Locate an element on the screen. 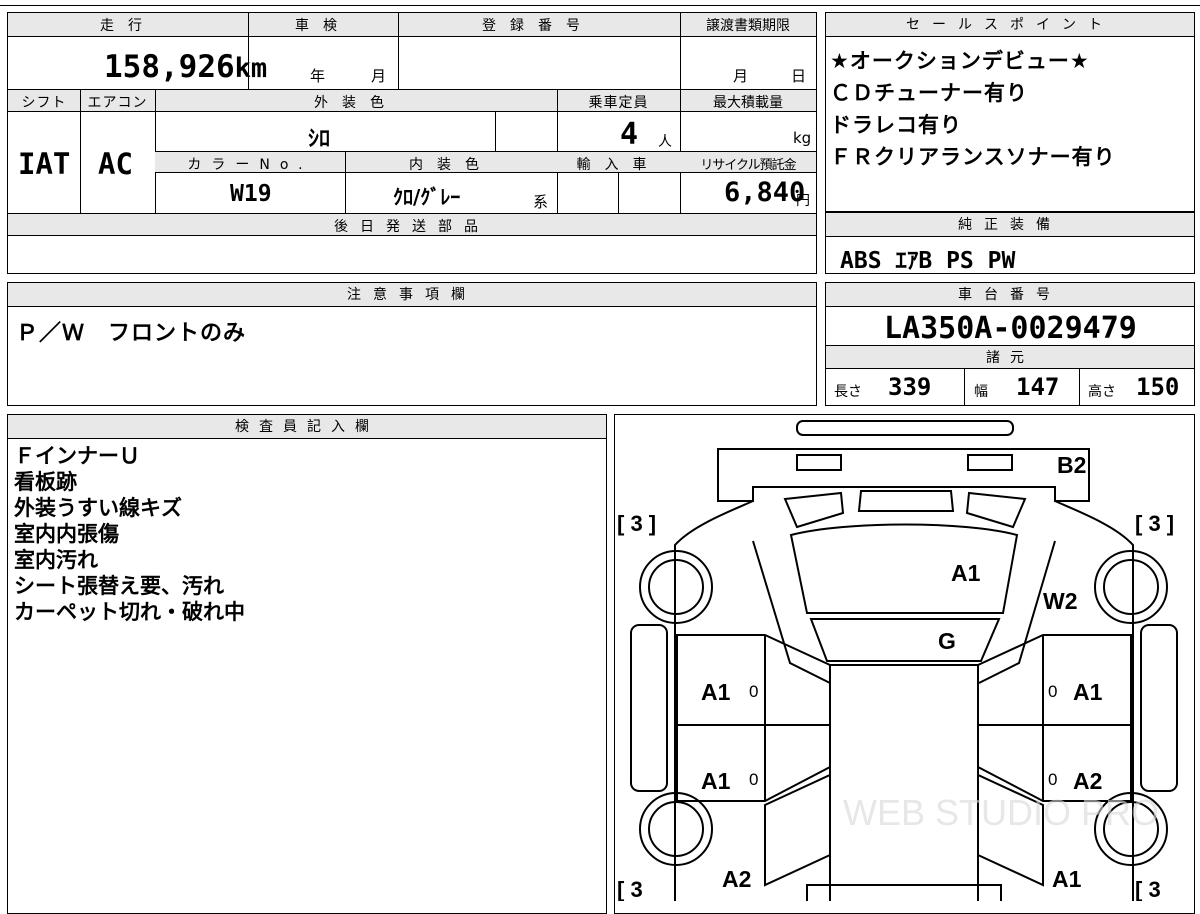 This screenshot has height=914, width=1200. height-label: 高さ is located at coordinates (1102, 392).